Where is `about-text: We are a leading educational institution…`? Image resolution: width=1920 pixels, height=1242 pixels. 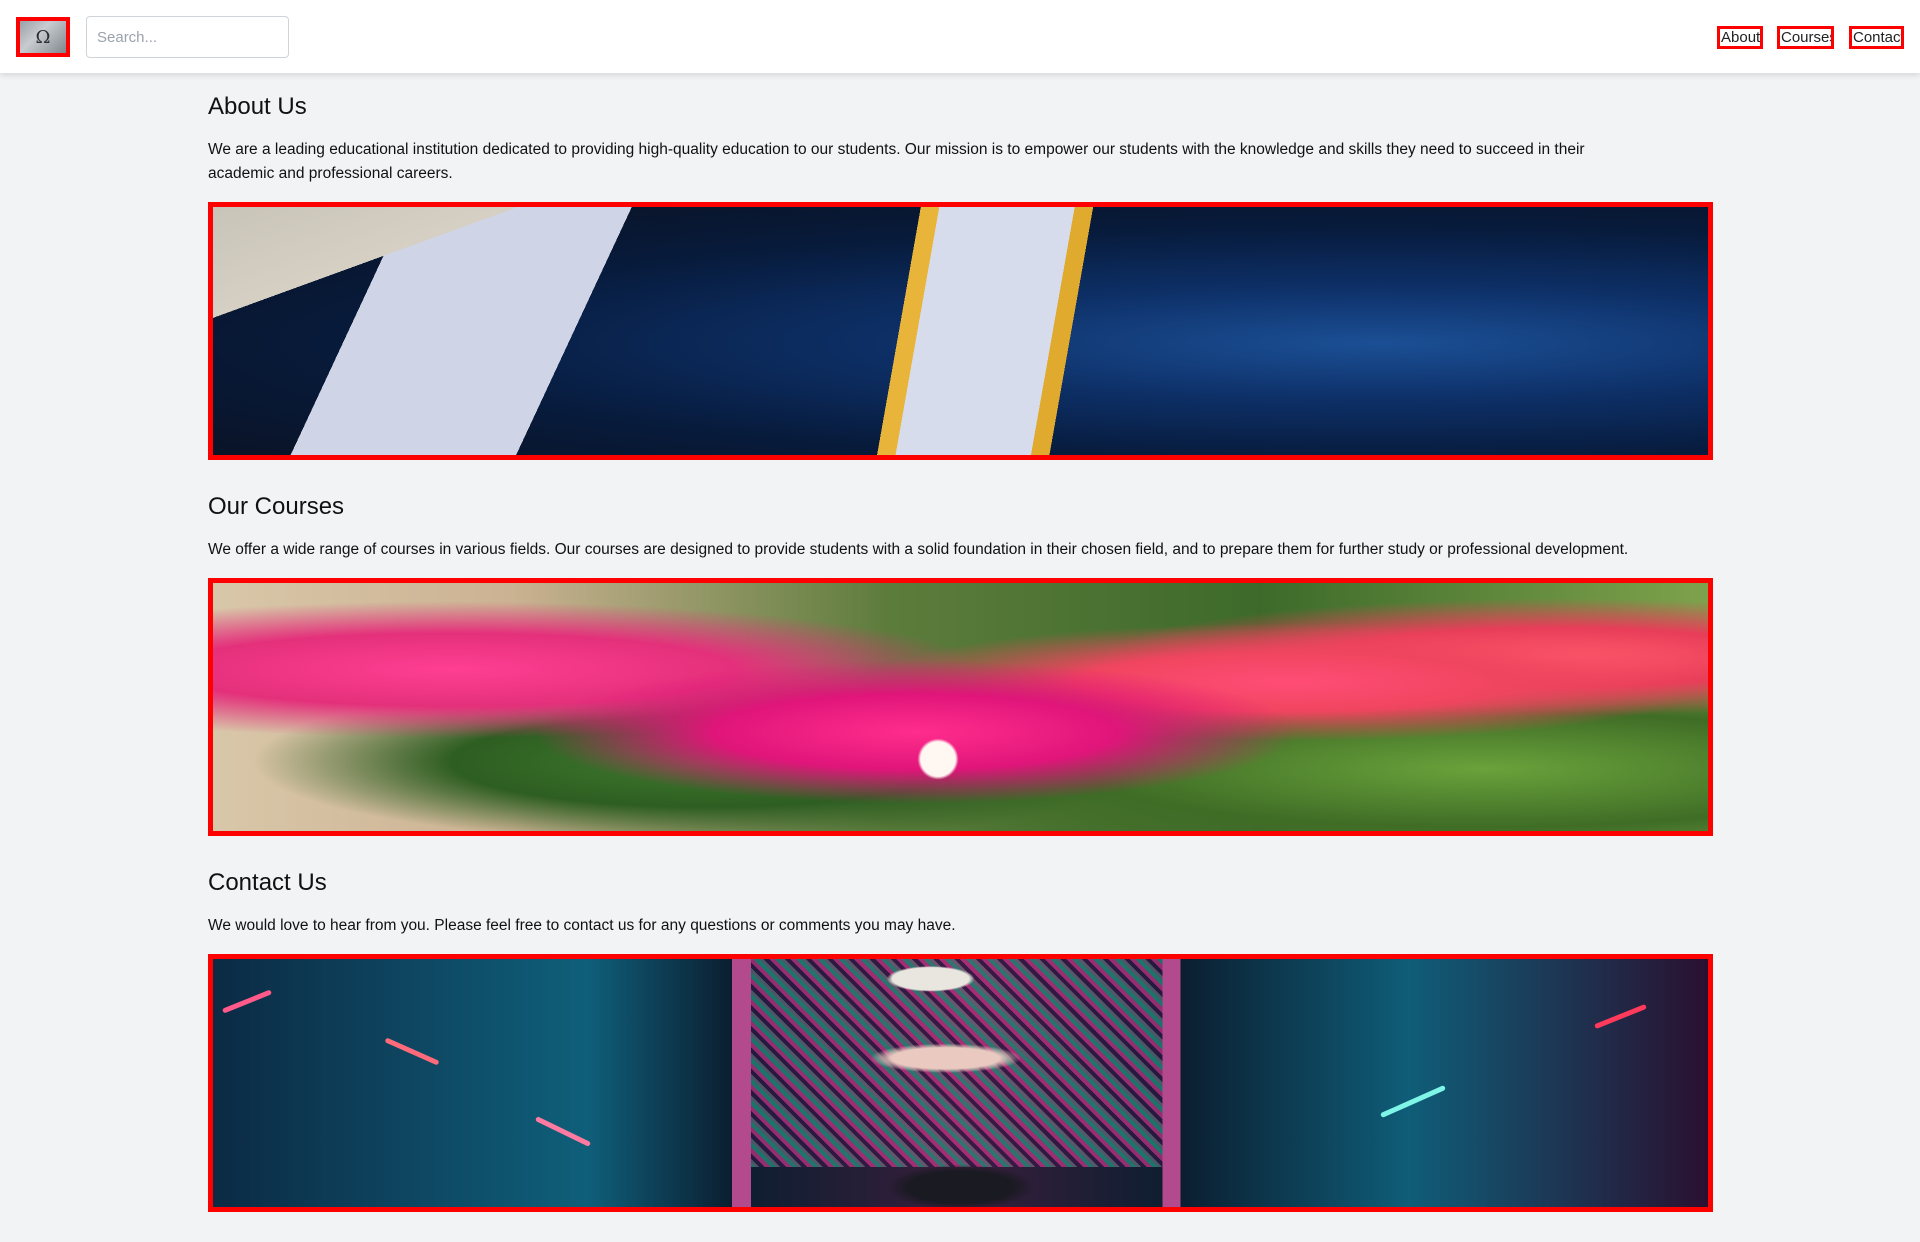
about-text: We are a leading educational institution… is located at coordinates (896, 161).